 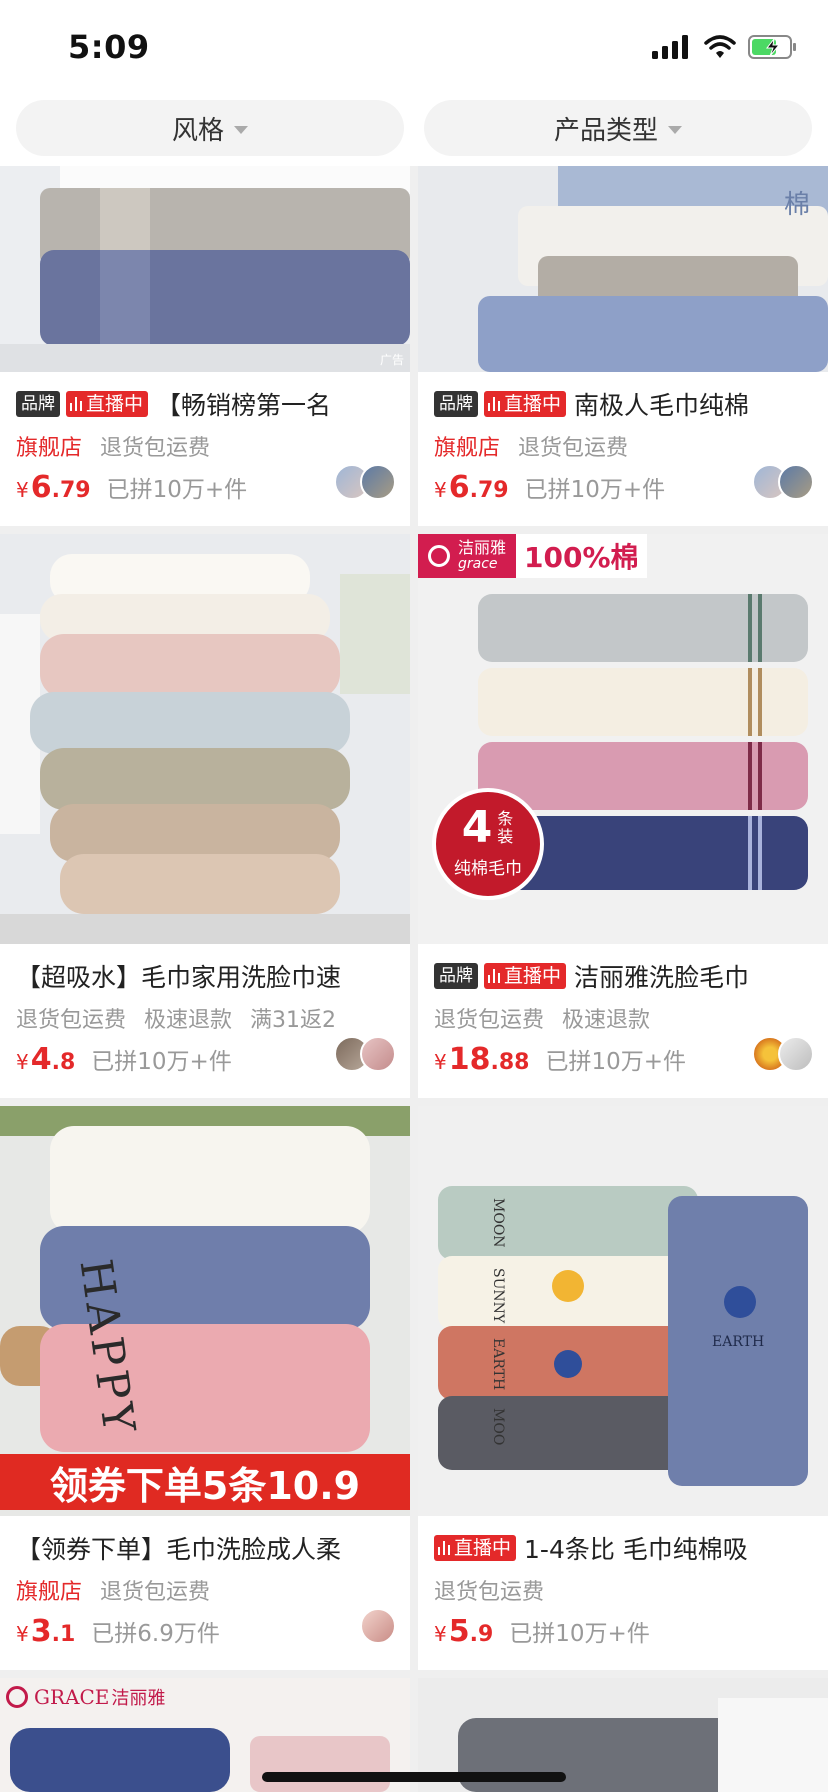 I want to click on product-title-row: 直播中 1-4条比 毛巾纯棉吸, so click(x=624, y=1548).